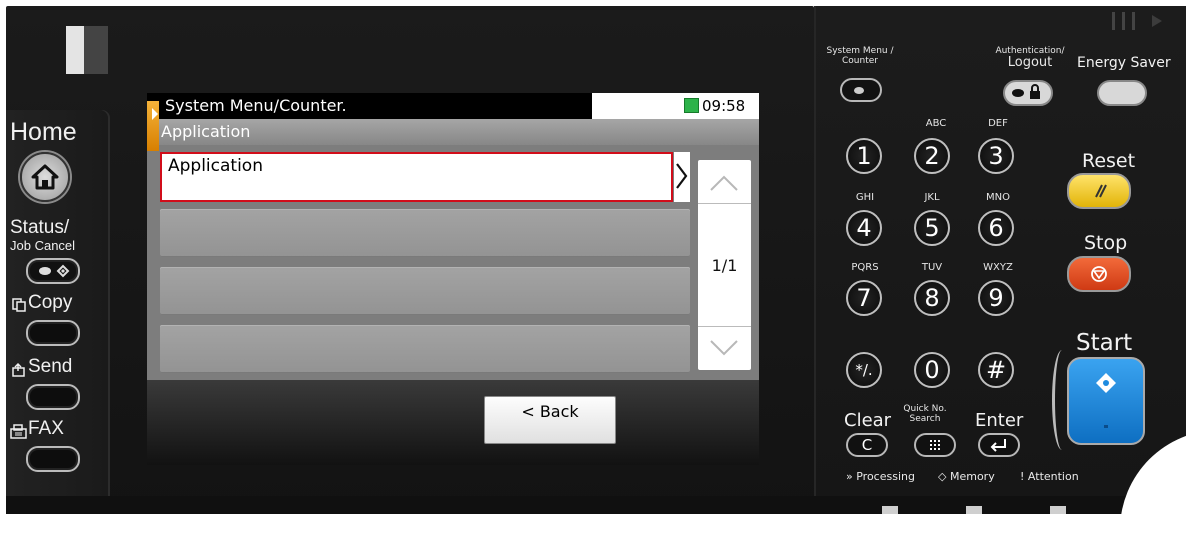 Image resolution: width=1186 pixels, height=550 pixels. Describe the element at coordinates (932, 370) in the screenshot. I see `key-0: 0` at that location.